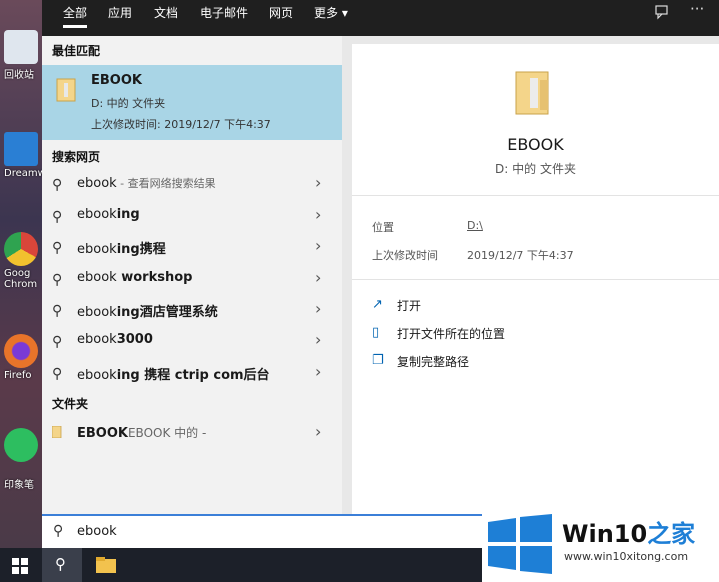  What do you see at coordinates (380, 18) in the screenshot?
I see `search-filter-bar: 全部 应用 文档 电子邮件 网页 更多 ▾ ···` at bounding box center [380, 18].